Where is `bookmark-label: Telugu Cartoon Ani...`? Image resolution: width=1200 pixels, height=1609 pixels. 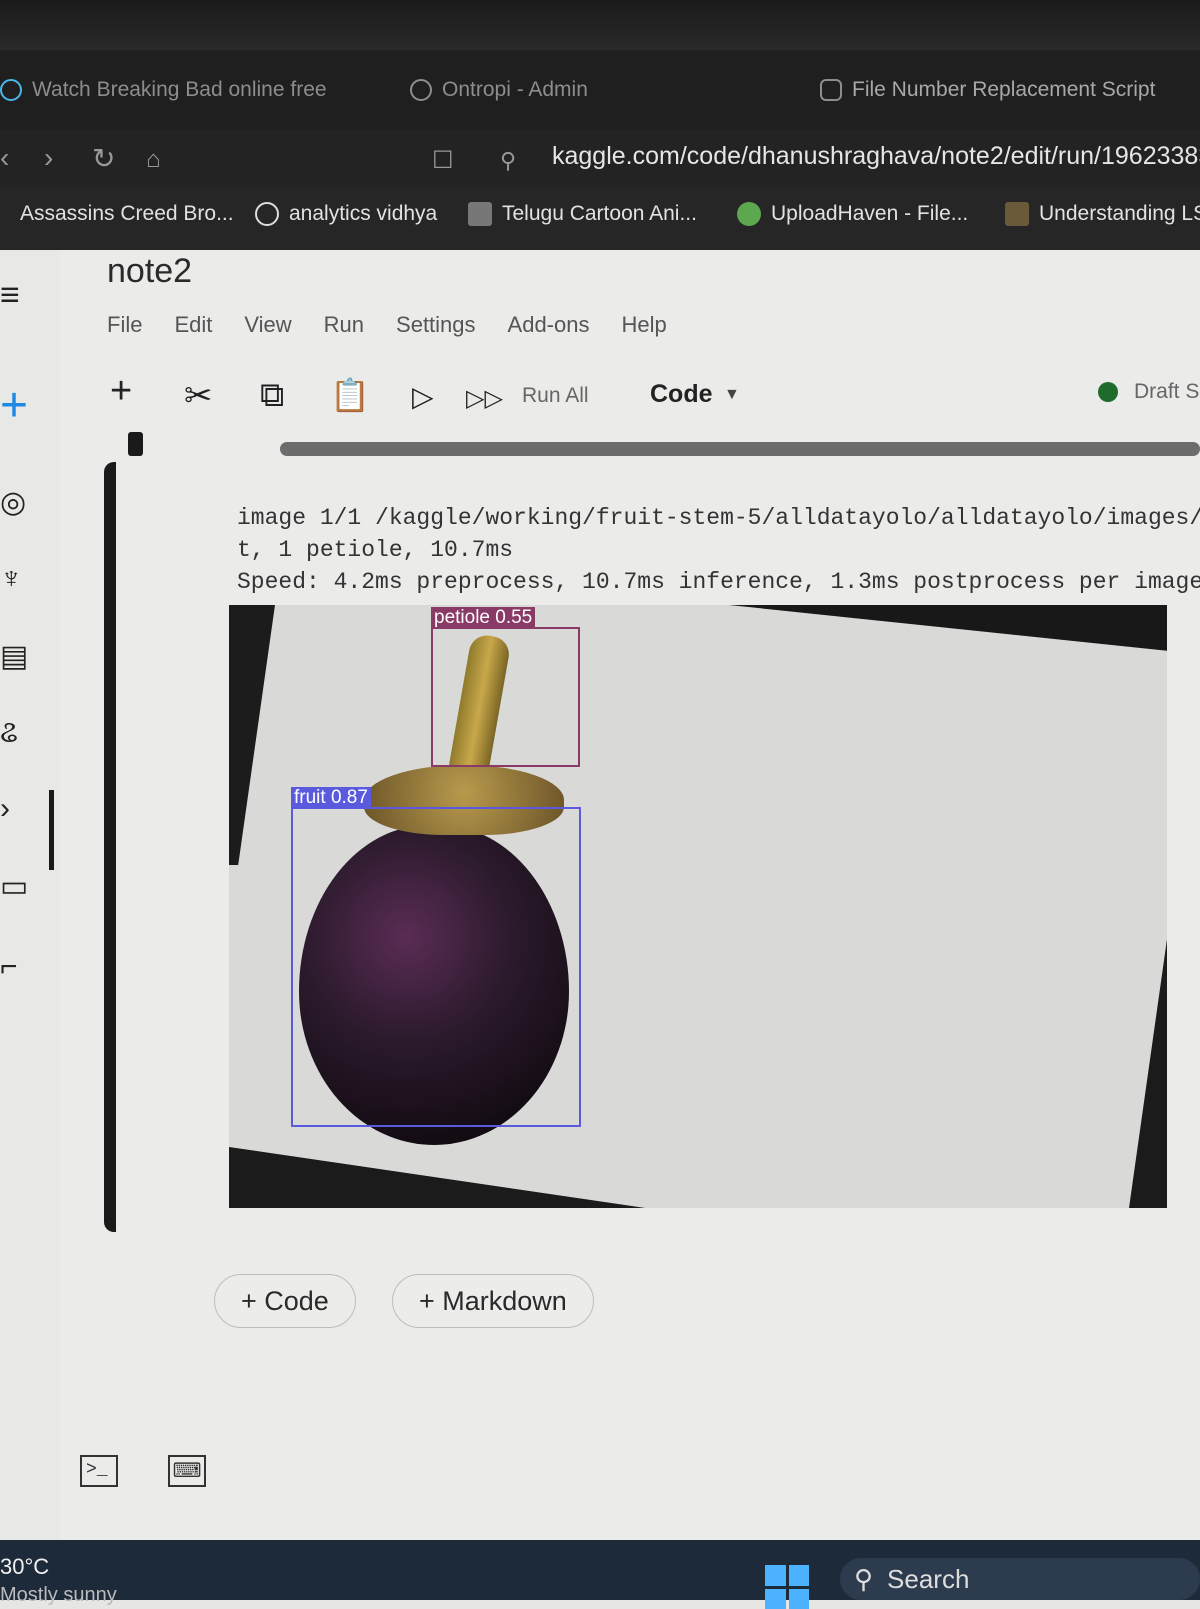 bookmark-label: Telugu Cartoon Ani... is located at coordinates (599, 214).